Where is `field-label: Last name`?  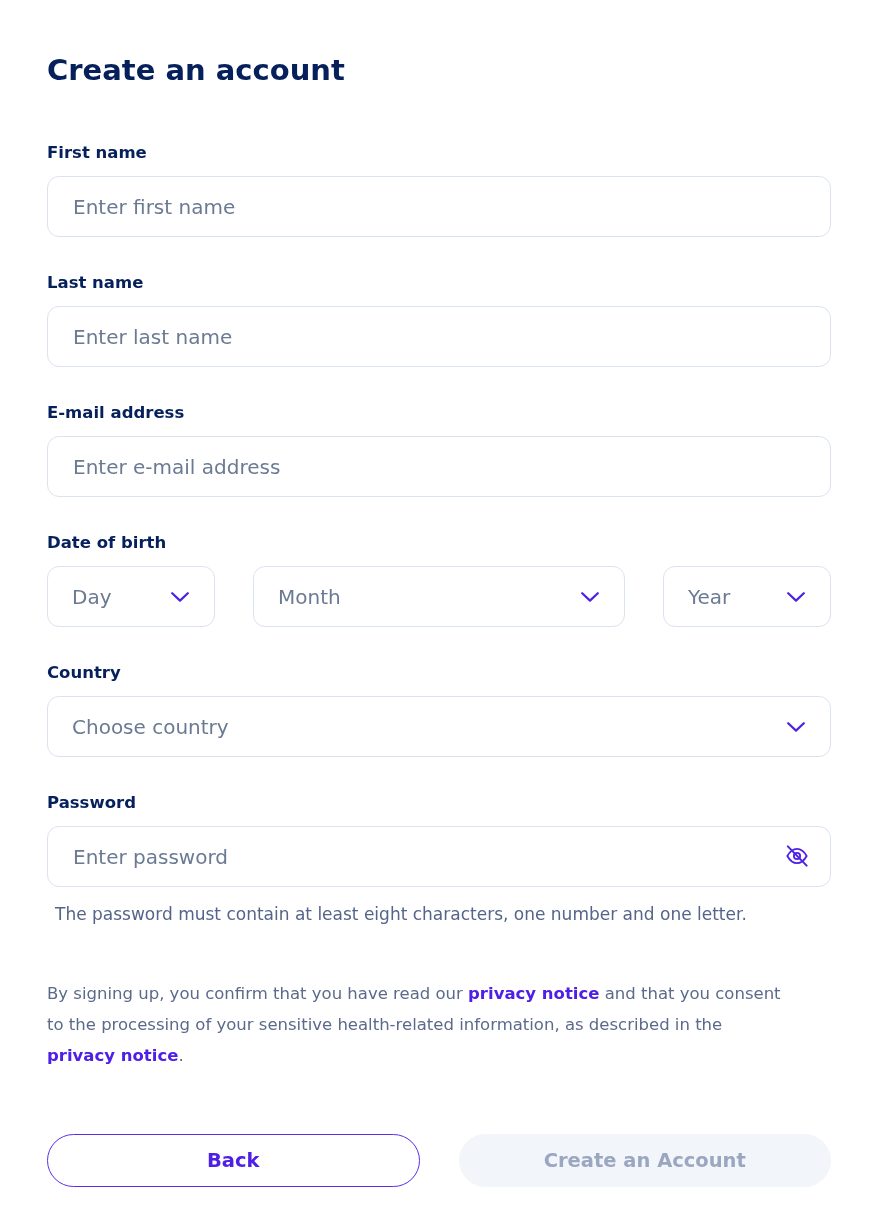 field-label: Last name is located at coordinates (95, 283).